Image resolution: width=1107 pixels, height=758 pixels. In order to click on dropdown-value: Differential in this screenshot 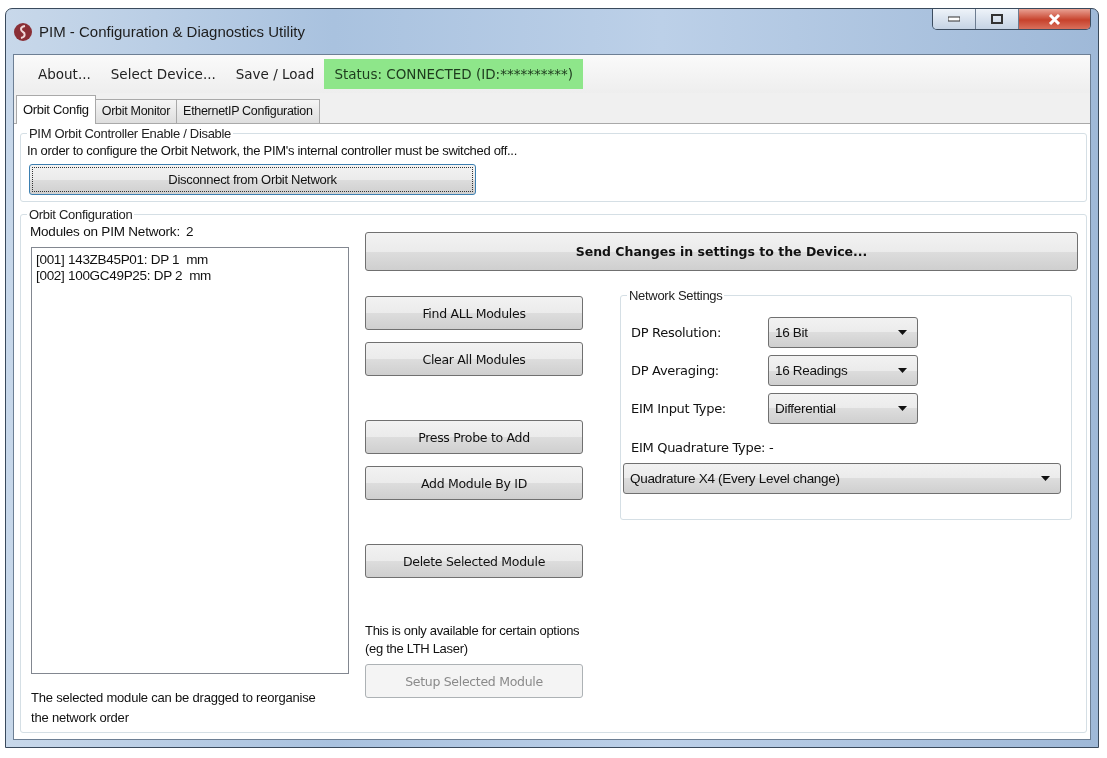, I will do `click(805, 408)`.